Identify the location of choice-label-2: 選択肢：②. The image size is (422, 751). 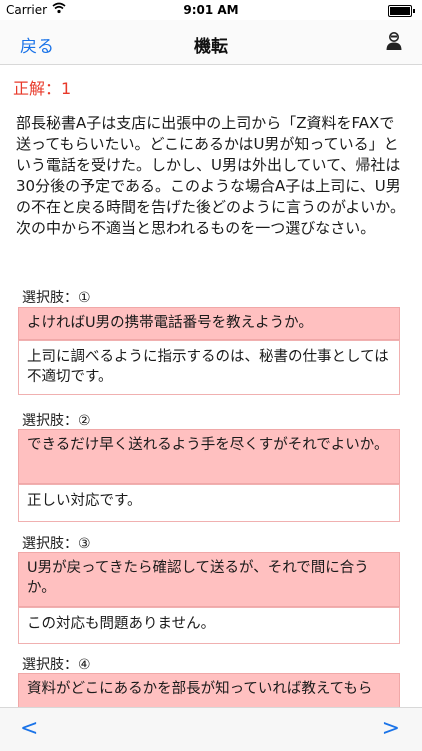
(56, 421).